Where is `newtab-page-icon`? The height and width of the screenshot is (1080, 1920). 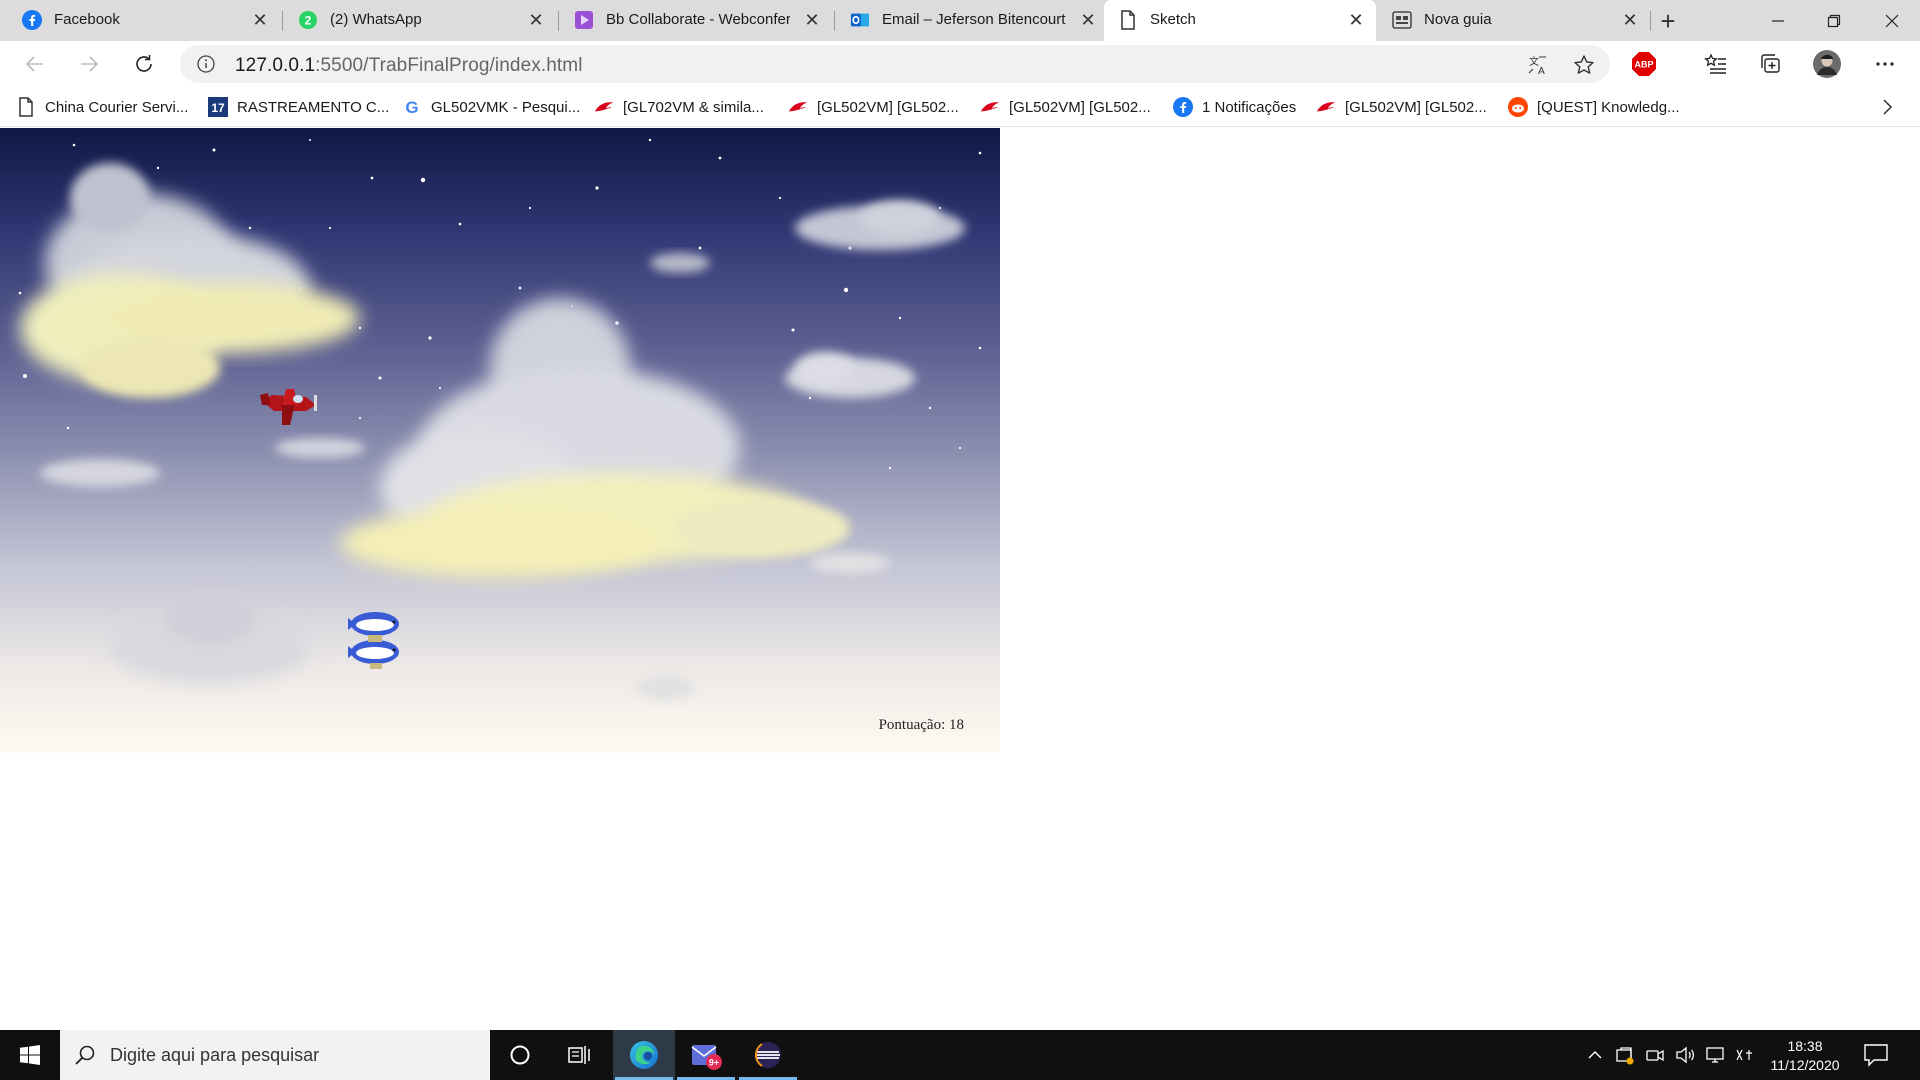
newtab-page-icon is located at coordinates (1402, 20).